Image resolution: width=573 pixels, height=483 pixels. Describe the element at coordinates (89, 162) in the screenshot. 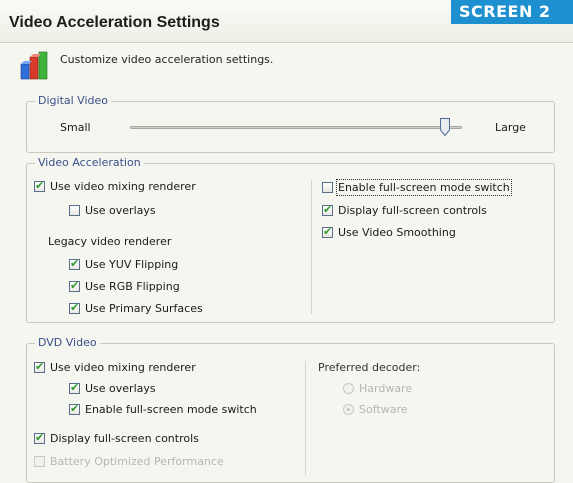

I see `video-acceleration-legend: Video Acceleration` at that location.